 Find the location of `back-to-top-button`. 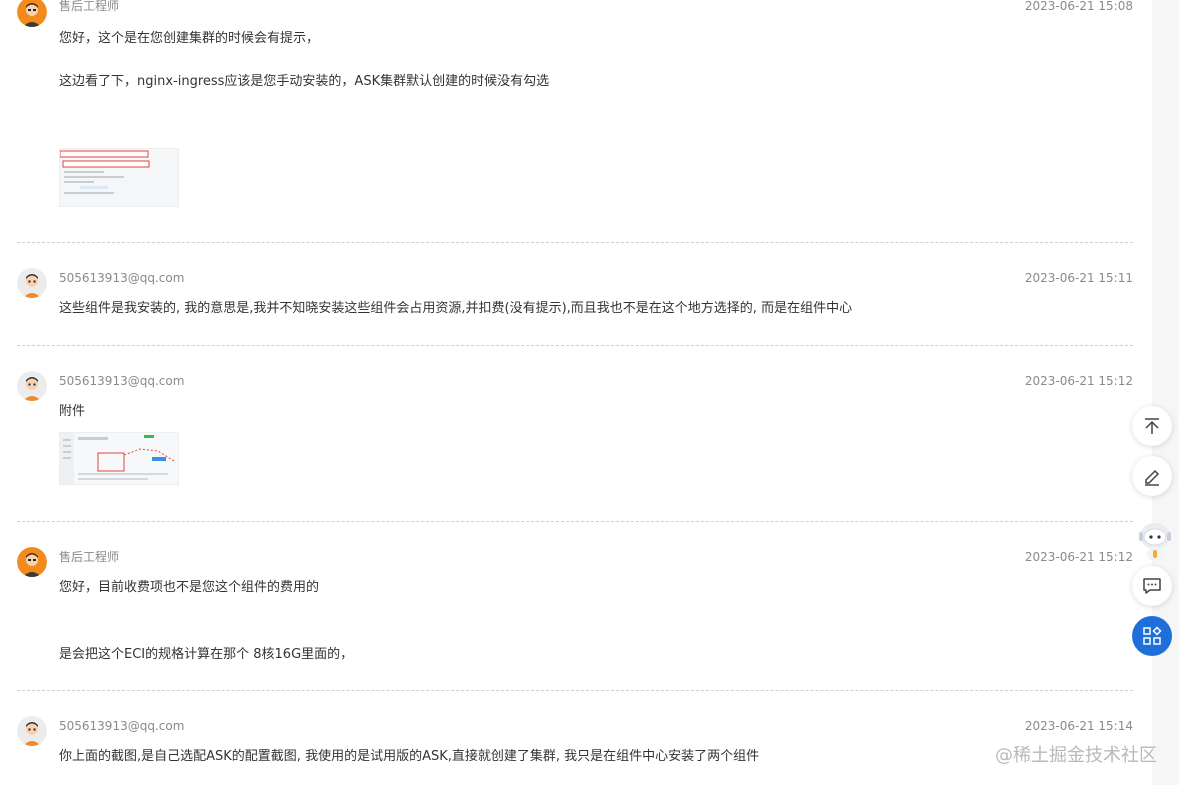

back-to-top-button is located at coordinates (1152, 426).